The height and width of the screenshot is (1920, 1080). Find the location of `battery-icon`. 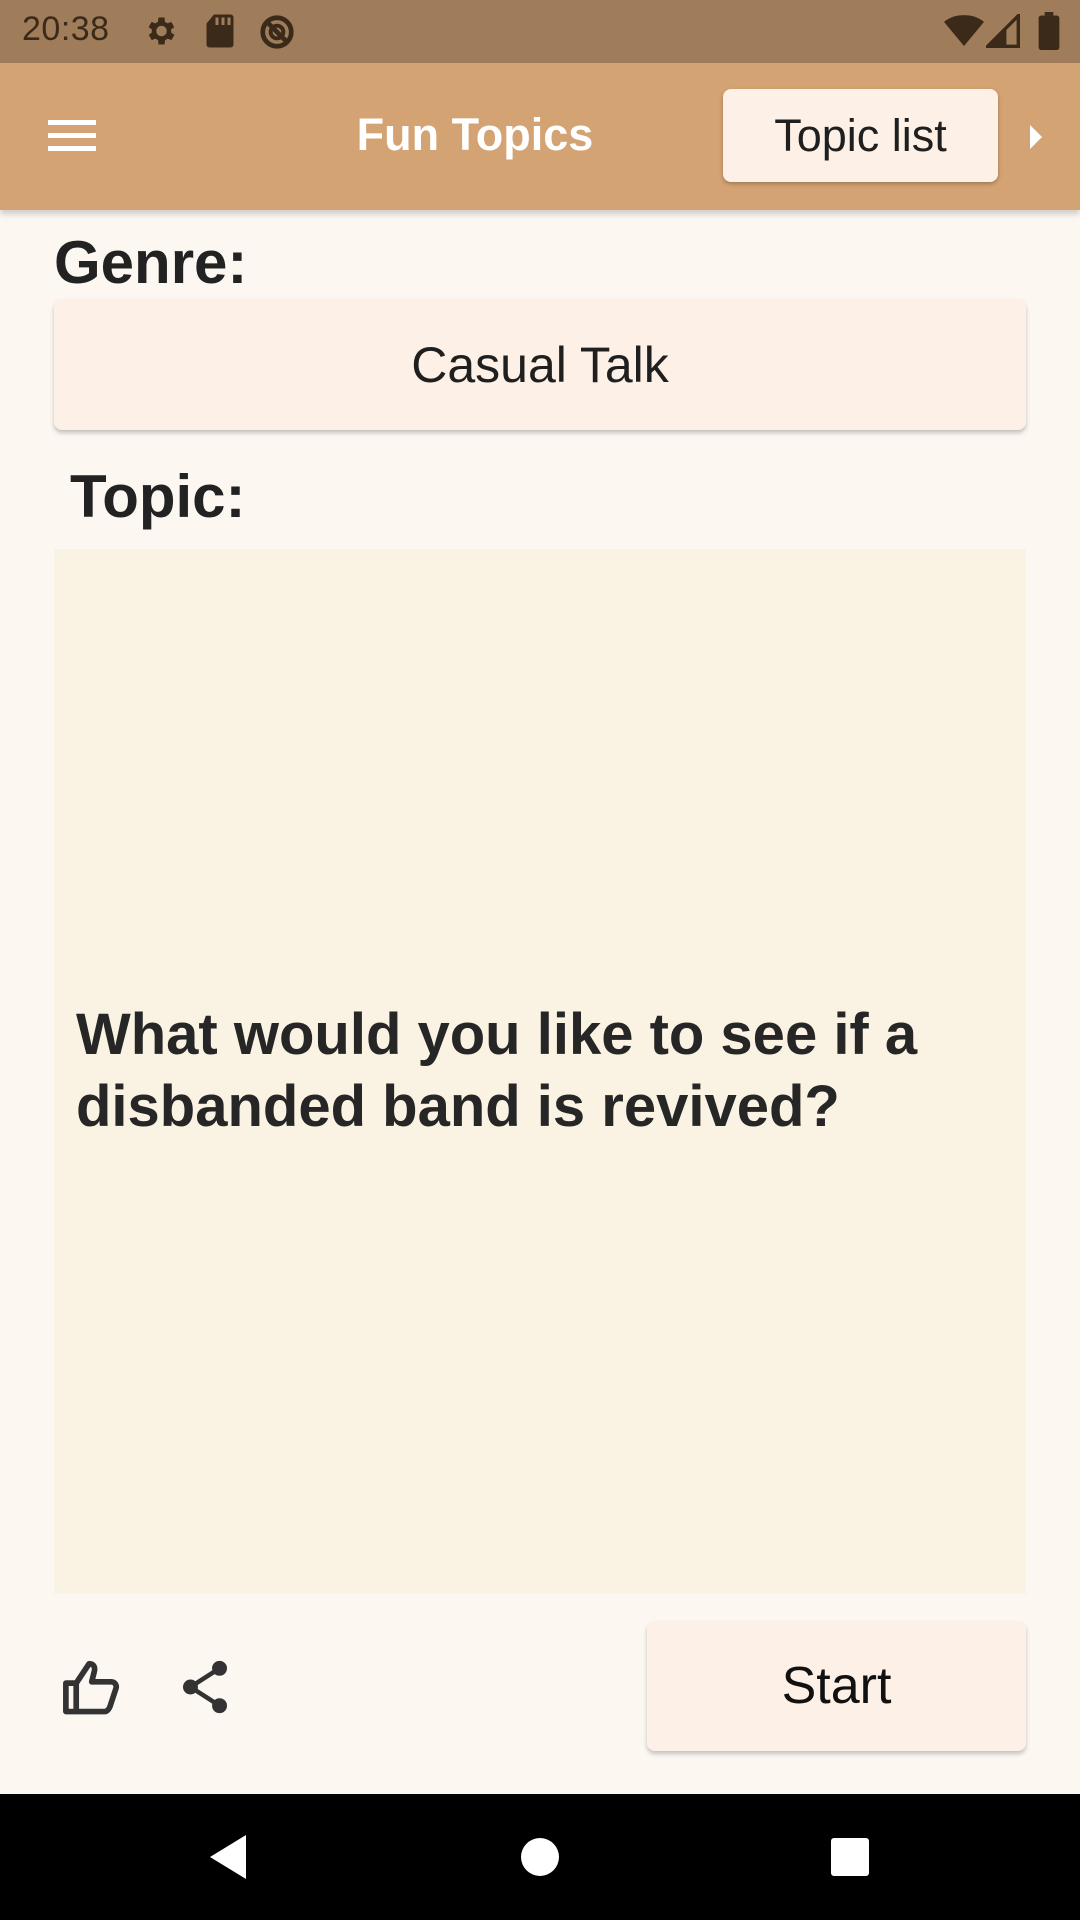

battery-icon is located at coordinates (1049, 33).